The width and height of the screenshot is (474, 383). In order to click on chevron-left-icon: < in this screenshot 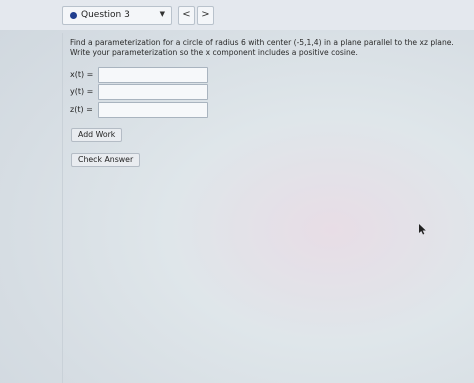, I will do `click(186, 14)`.